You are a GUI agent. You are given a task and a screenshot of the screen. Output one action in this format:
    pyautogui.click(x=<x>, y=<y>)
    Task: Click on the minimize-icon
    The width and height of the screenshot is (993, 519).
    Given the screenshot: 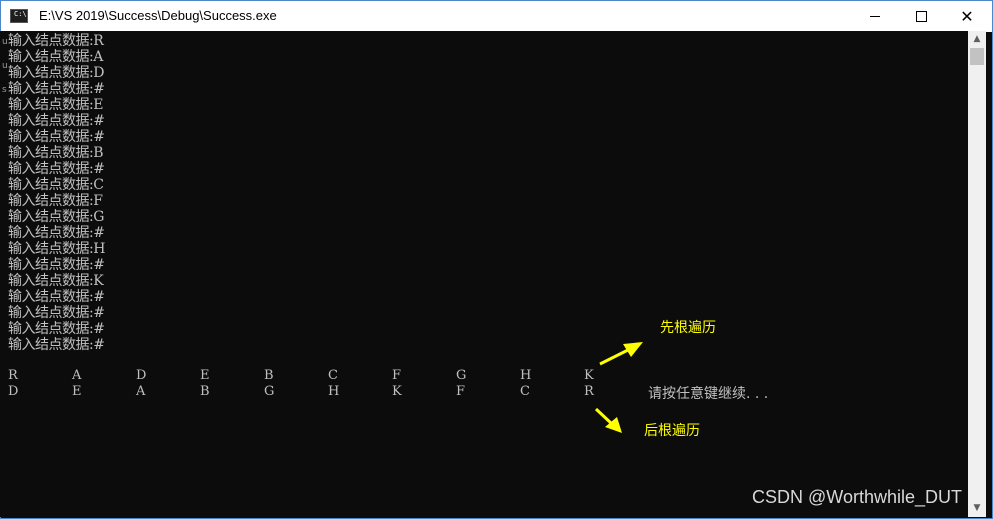 What is the action you would take?
    pyautogui.click(x=875, y=16)
    